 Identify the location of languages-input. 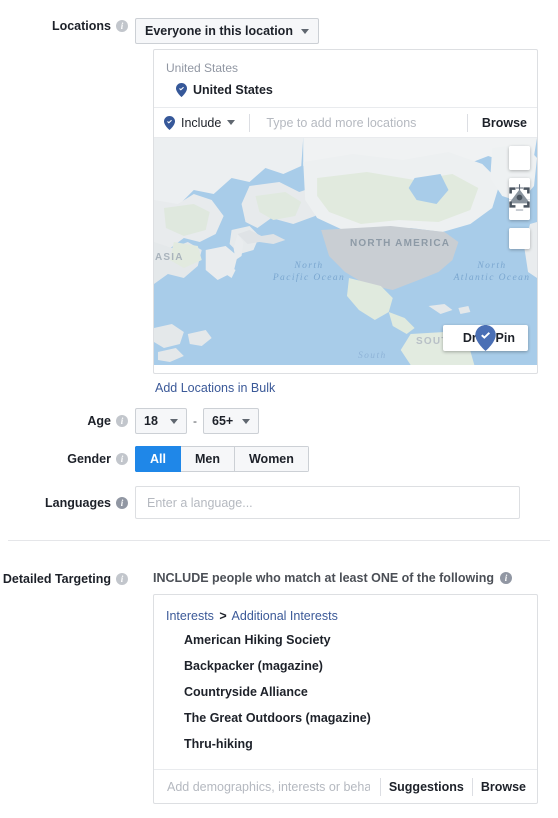
(327, 502).